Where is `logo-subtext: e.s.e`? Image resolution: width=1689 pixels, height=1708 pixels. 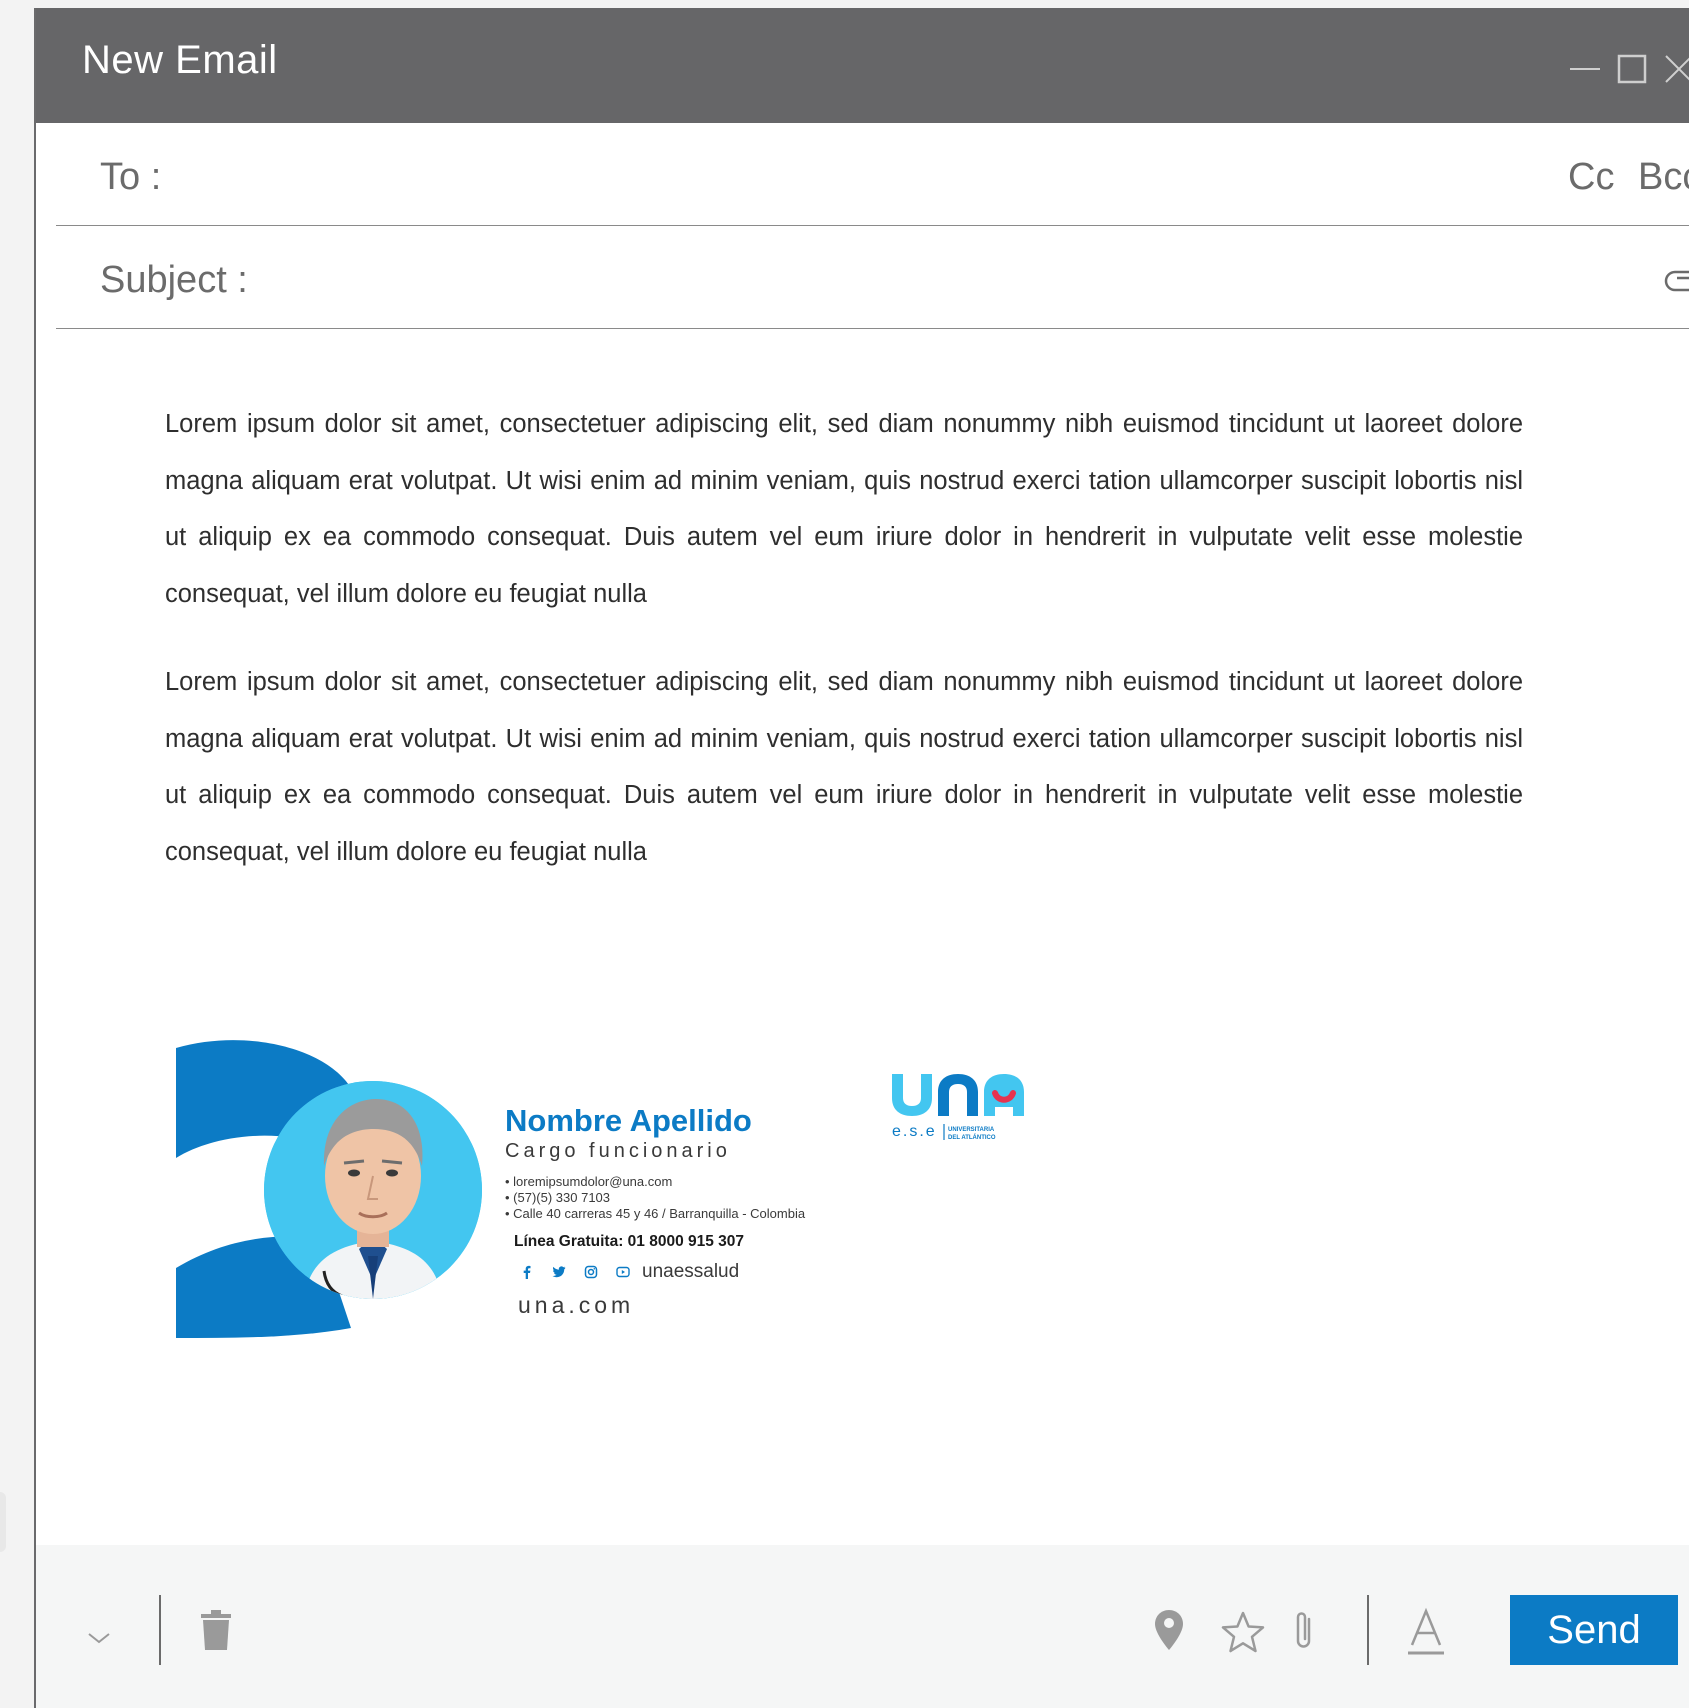 logo-subtext: e.s.e is located at coordinates (914, 1131).